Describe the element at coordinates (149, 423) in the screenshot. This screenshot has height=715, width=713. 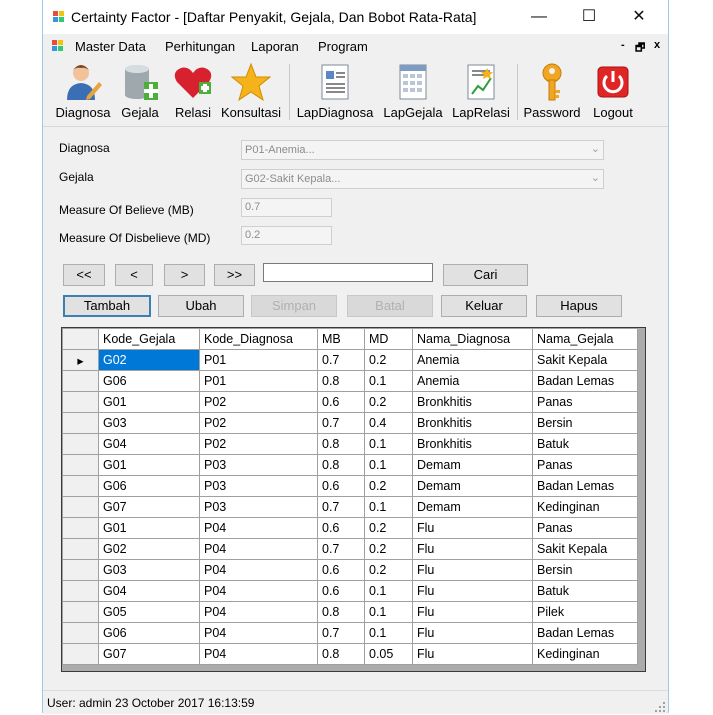
I see `table-cell: G03` at that location.